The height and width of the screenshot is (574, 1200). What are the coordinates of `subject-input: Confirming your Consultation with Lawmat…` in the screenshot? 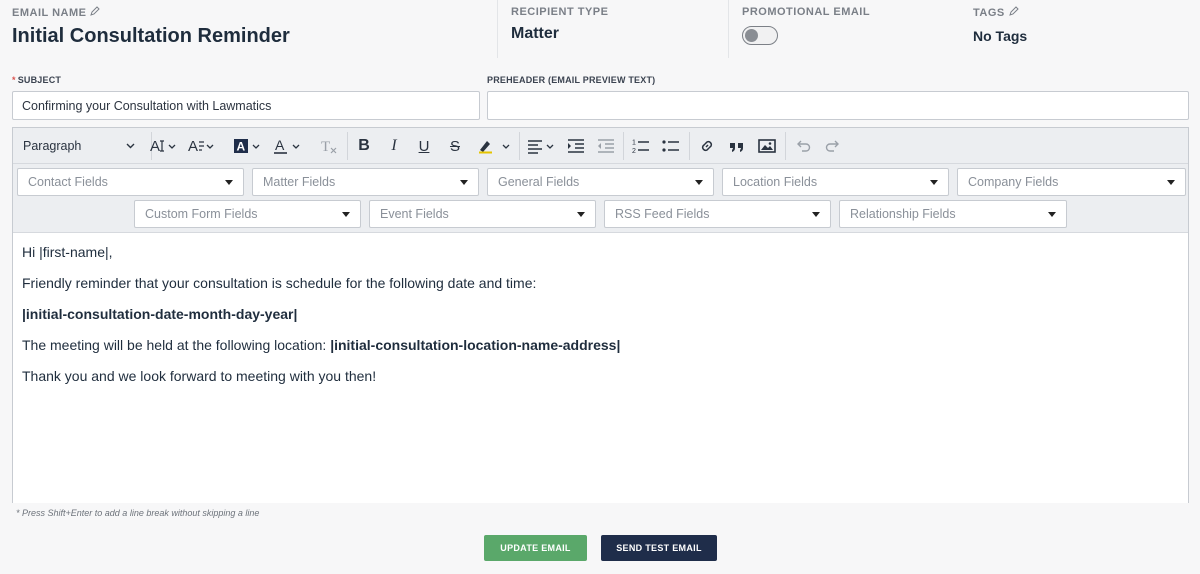 It's located at (246, 105).